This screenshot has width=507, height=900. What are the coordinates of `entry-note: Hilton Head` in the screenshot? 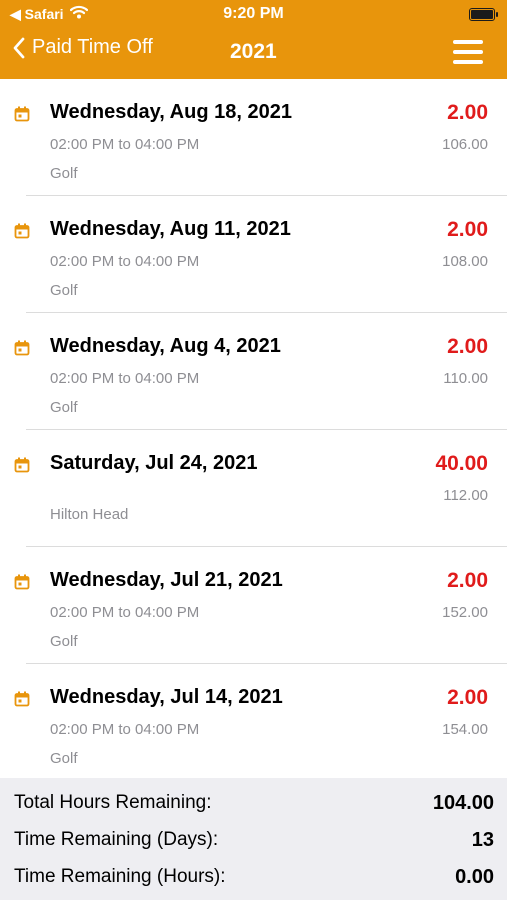 It's located at (89, 514).